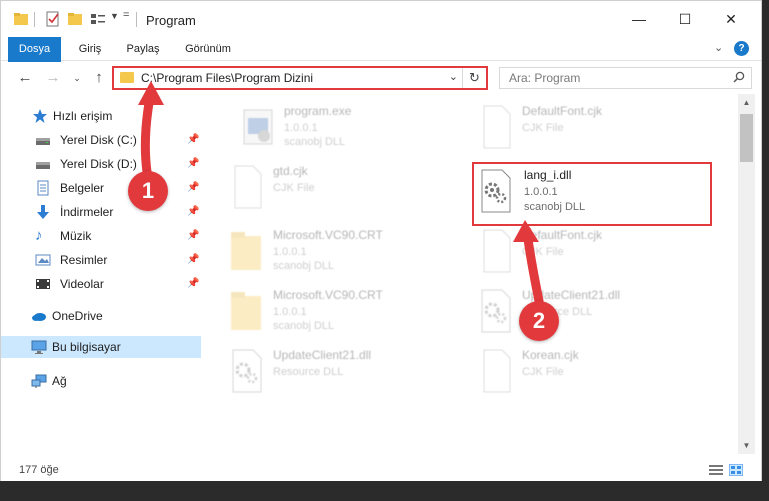 The width and height of the screenshot is (769, 501). What do you see at coordinates (148, 191) in the screenshot?
I see `step-badge-1: 1` at bounding box center [148, 191].